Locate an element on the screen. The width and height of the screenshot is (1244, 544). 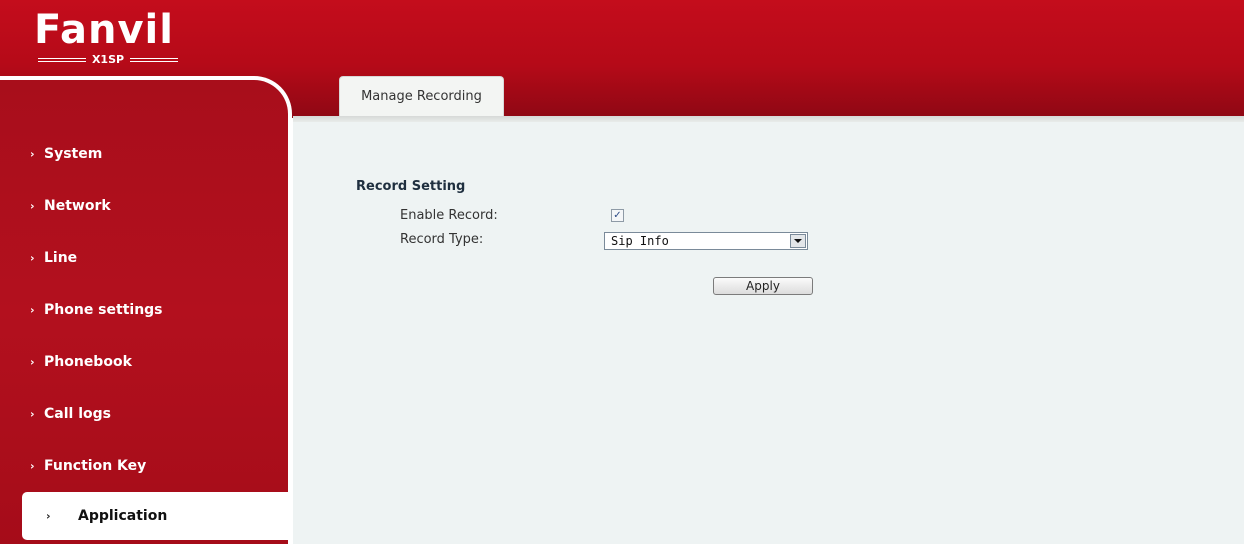
sidebar-item-label: Phone settings is located at coordinates (103, 310).